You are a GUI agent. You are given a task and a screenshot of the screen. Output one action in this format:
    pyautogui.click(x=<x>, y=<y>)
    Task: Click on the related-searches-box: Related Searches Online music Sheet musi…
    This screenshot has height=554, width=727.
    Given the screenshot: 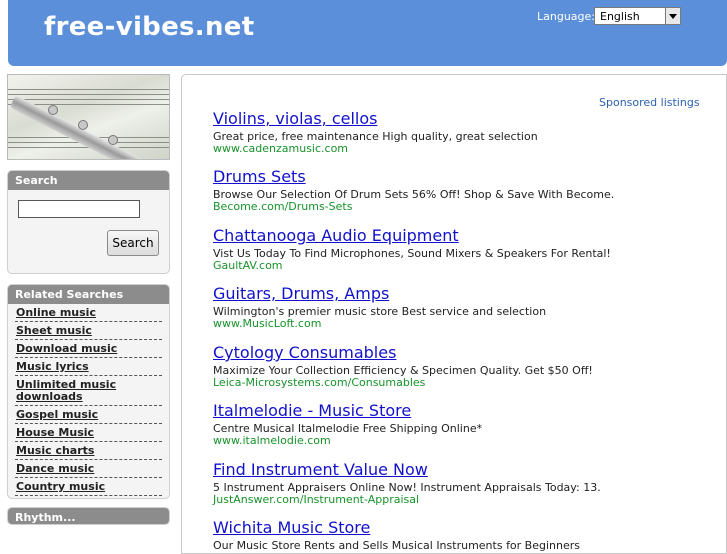 What is the action you would take?
    pyautogui.click(x=88, y=391)
    